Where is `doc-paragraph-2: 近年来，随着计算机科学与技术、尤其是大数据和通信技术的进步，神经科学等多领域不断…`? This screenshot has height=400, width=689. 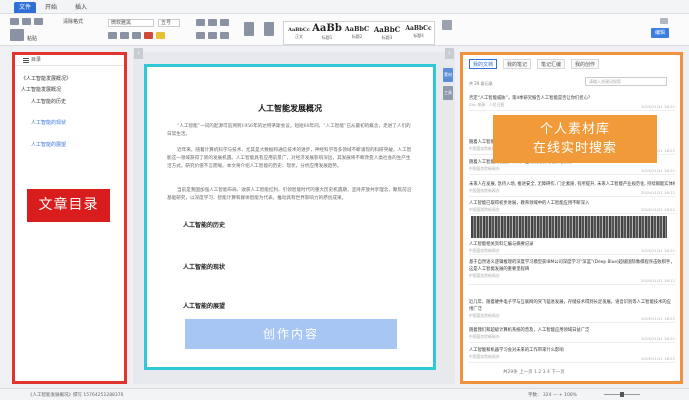 doc-paragraph-2: 近年来，随着计算机科学与技术、尤其是大数据和通信技术的进步，神经科学等多领域不断… is located at coordinates (289, 158).